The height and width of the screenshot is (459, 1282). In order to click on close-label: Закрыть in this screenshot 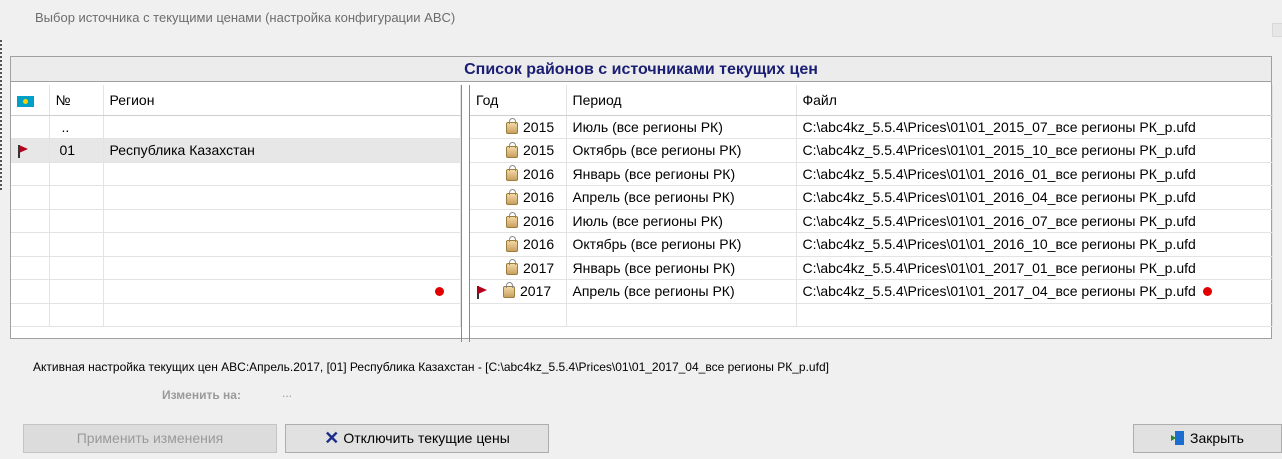, I will do `click(1217, 438)`.